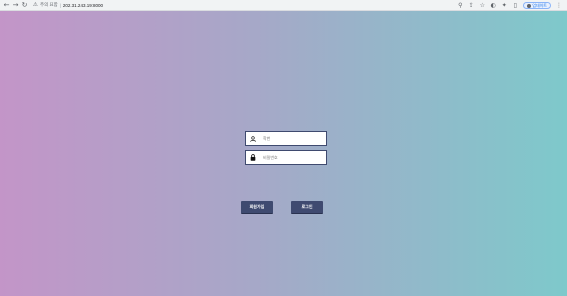  I want to click on menu-icon: ⋮, so click(559, 5).